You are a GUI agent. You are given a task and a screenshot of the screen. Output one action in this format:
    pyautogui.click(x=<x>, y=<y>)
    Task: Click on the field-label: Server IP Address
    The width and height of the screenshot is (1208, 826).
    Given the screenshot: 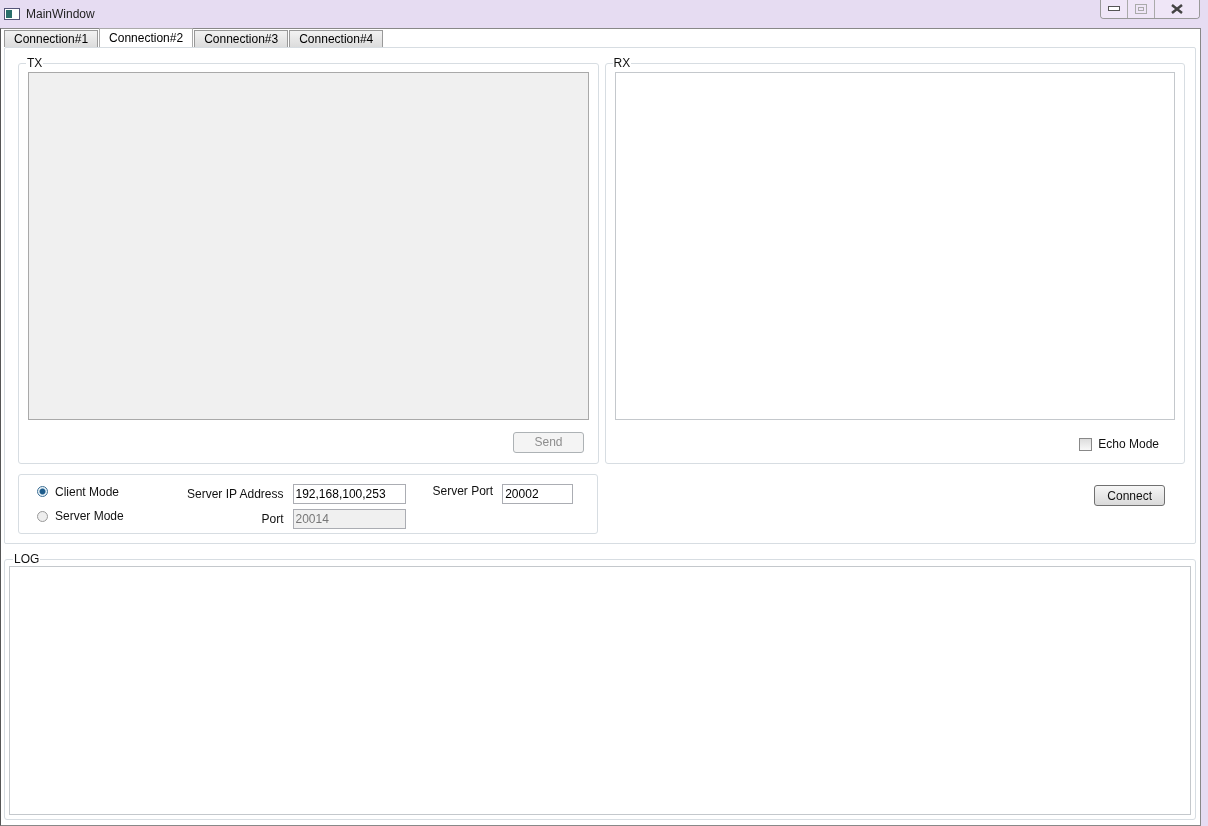 What is the action you would take?
    pyautogui.click(x=235, y=494)
    